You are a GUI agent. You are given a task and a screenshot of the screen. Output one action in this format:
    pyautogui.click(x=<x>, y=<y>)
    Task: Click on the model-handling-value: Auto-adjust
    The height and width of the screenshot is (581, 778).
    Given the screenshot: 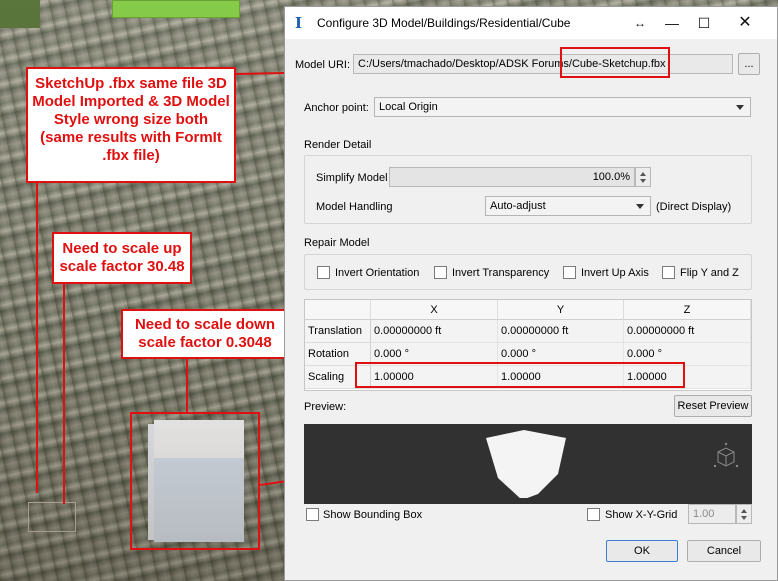 What is the action you would take?
    pyautogui.click(x=518, y=206)
    